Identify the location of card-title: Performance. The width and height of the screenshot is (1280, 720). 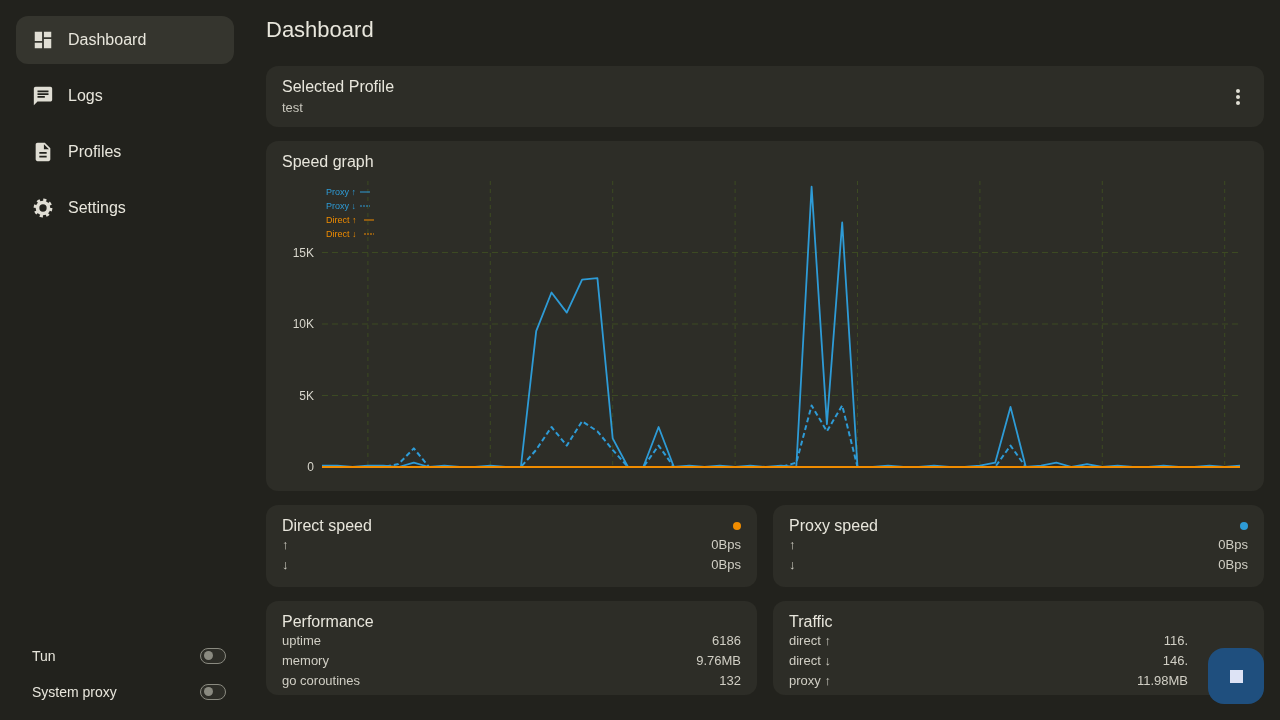
(328, 622).